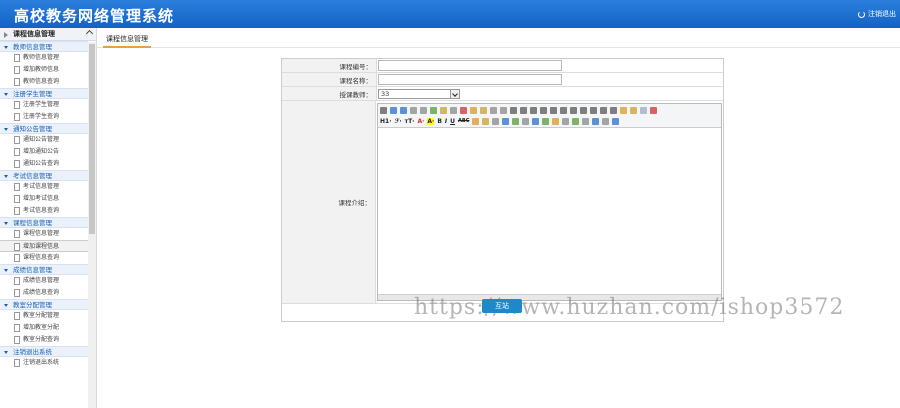 The width and height of the screenshot is (900, 408). I want to click on course-name-label: 课程名称：, so click(329, 79).